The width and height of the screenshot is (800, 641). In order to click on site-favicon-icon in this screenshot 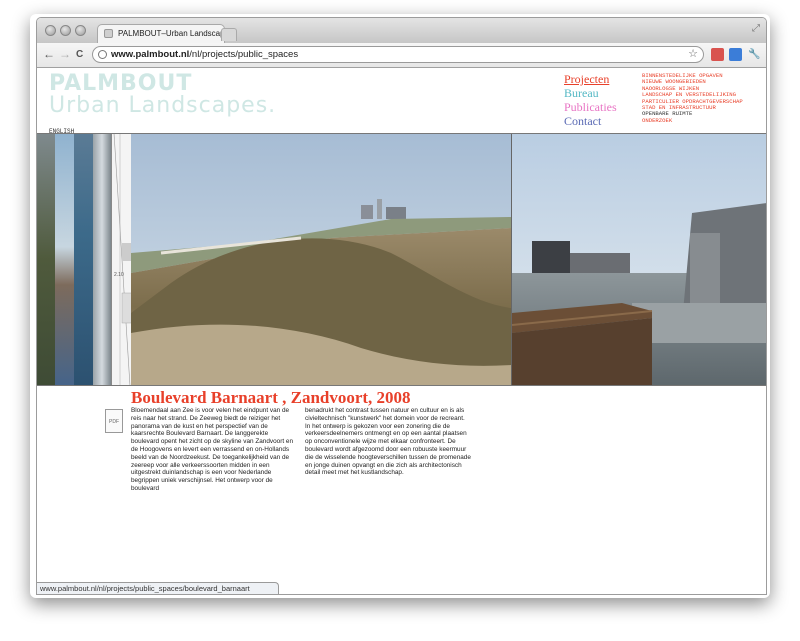, I will do `click(108, 33)`.